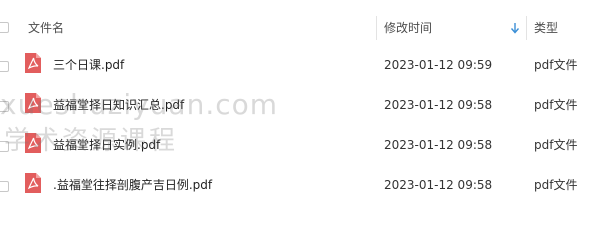 The image size is (610, 249). Describe the element at coordinates (106, 145) in the screenshot. I see `file-name: 益福堂择日实例.pdf` at that location.